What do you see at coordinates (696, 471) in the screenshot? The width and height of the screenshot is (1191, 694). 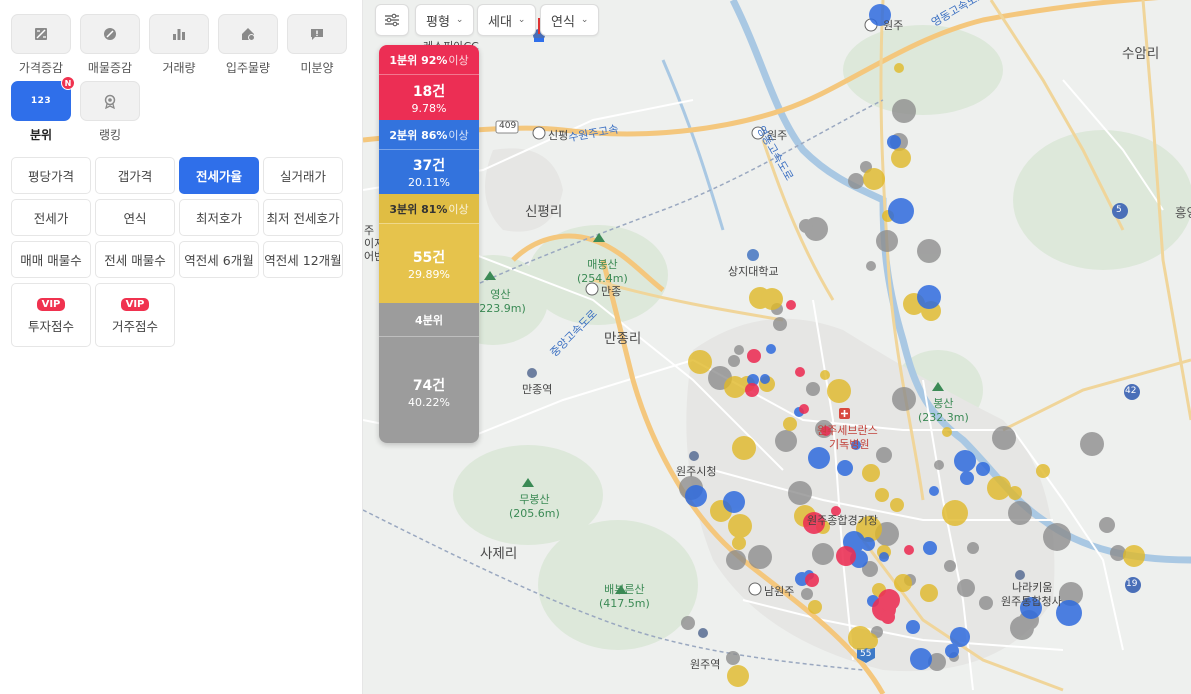 I see `poi-label: 원주시청` at bounding box center [696, 471].